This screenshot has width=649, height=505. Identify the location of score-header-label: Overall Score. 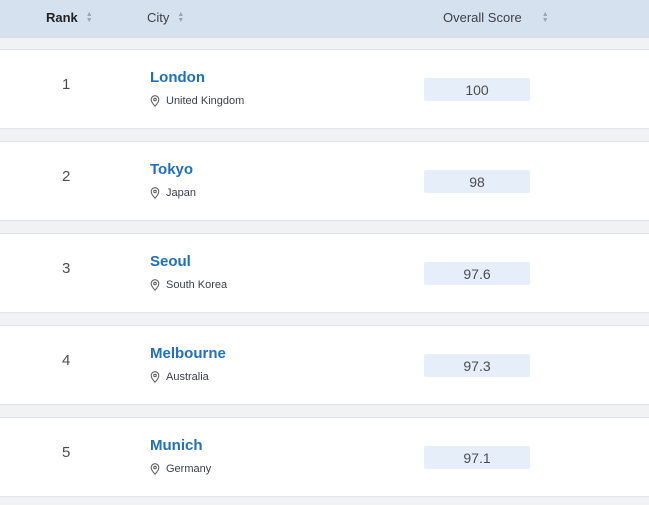
(482, 17).